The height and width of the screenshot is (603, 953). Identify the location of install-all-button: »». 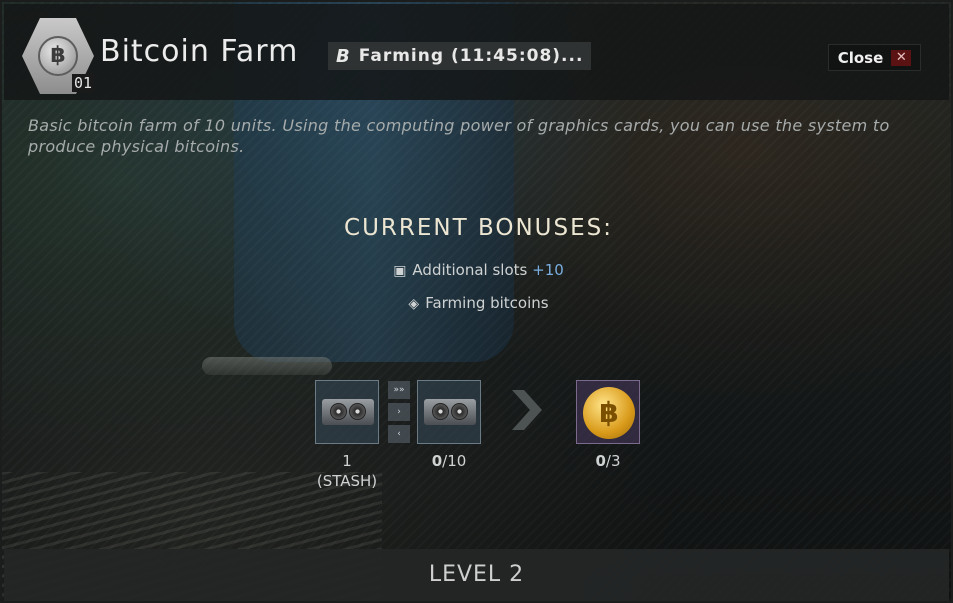
(399, 390).